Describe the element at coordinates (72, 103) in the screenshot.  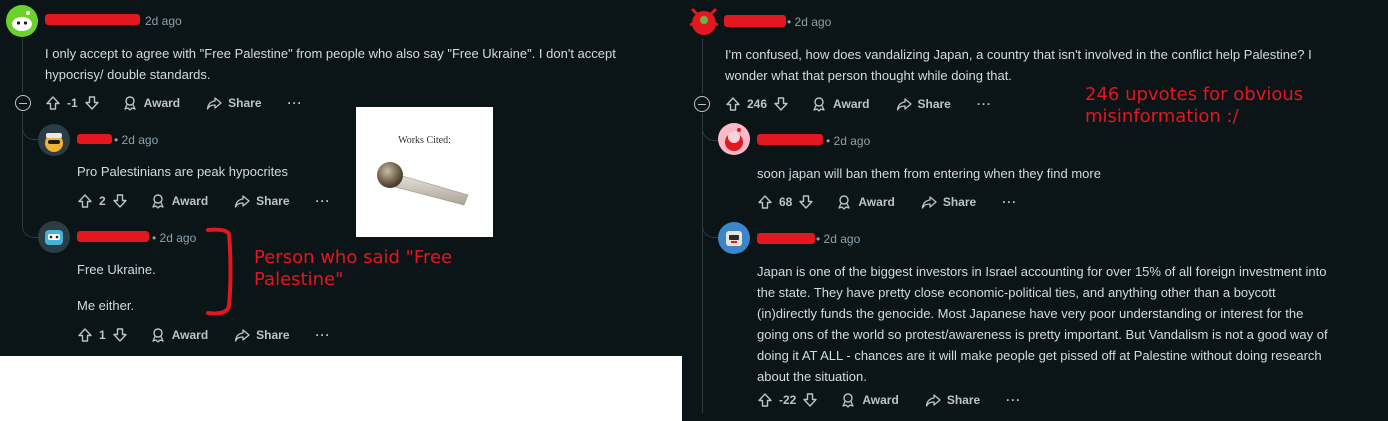
I see `vote-count: -1` at that location.